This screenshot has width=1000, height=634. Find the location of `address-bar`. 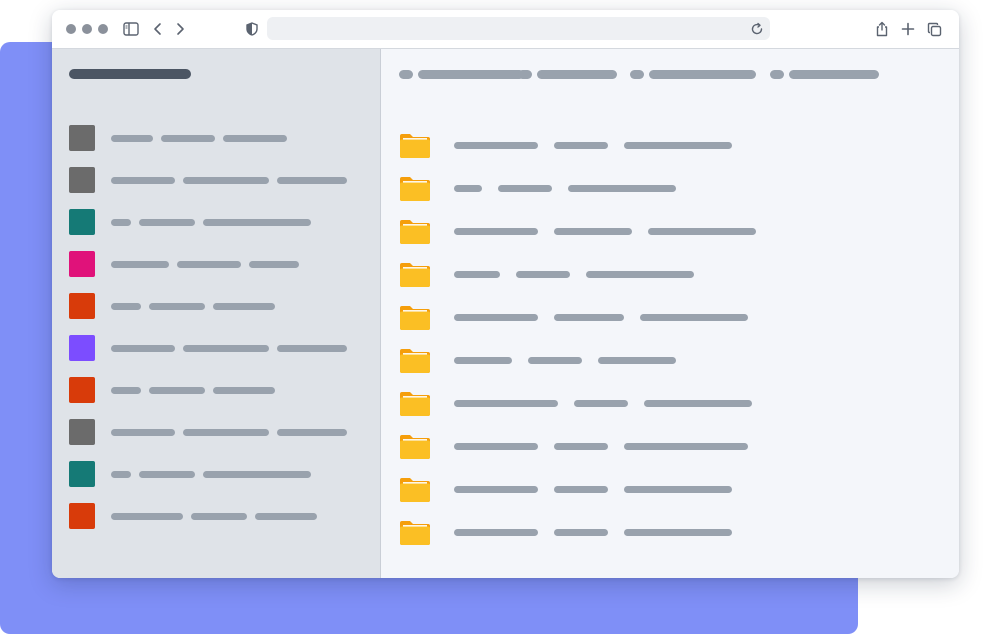

address-bar is located at coordinates (518, 28).